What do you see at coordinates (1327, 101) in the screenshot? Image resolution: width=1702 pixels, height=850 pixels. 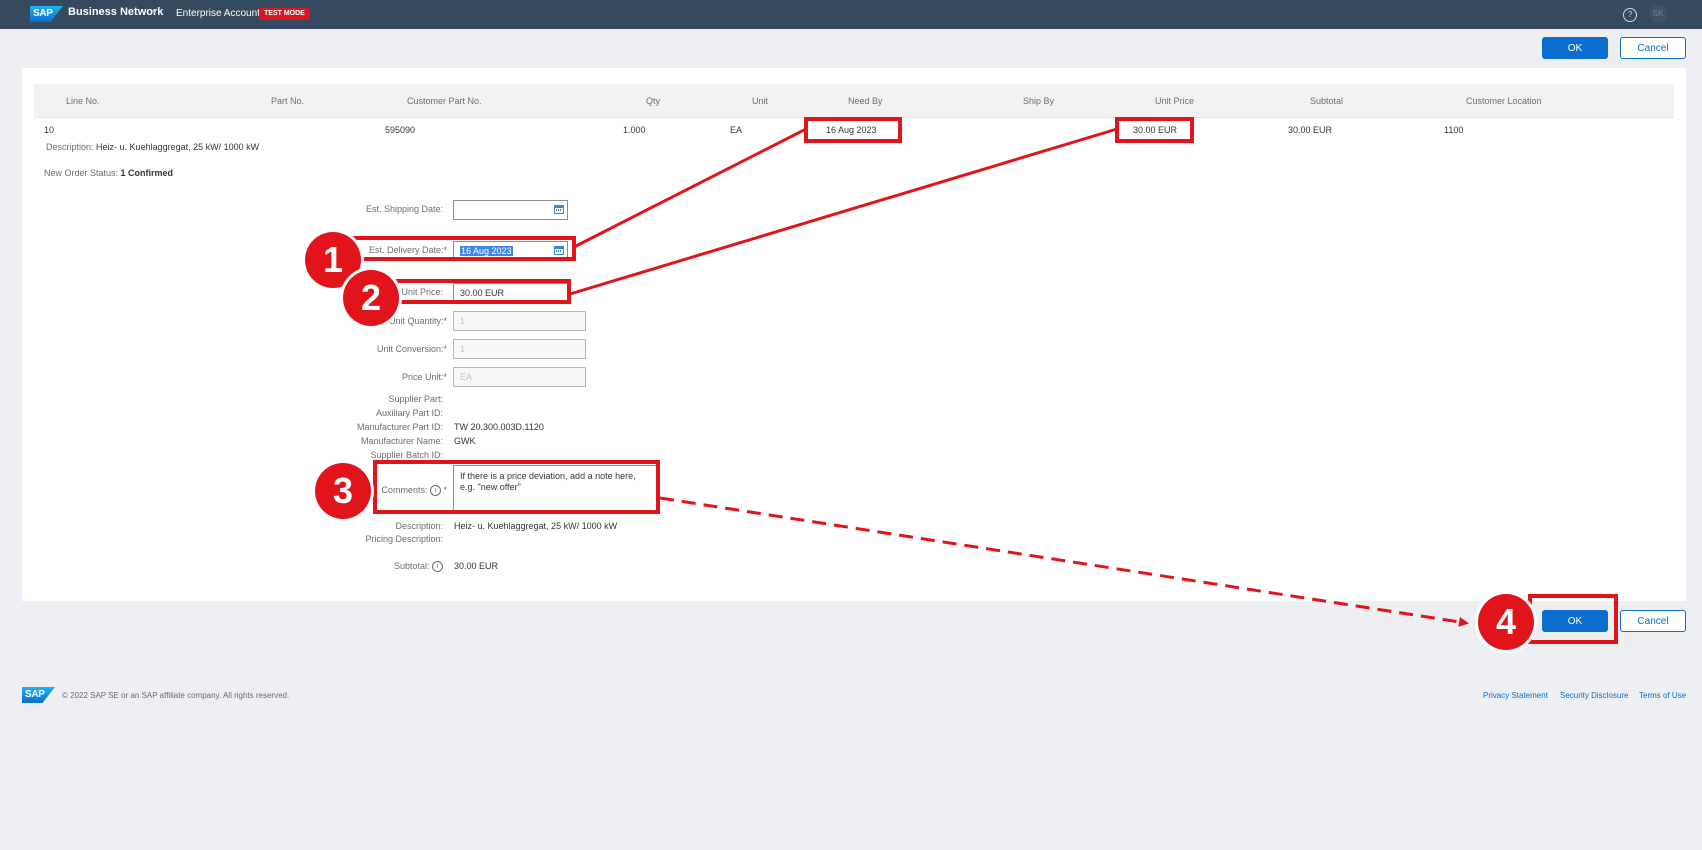 I see `header-subtotal: Subtotal` at bounding box center [1327, 101].